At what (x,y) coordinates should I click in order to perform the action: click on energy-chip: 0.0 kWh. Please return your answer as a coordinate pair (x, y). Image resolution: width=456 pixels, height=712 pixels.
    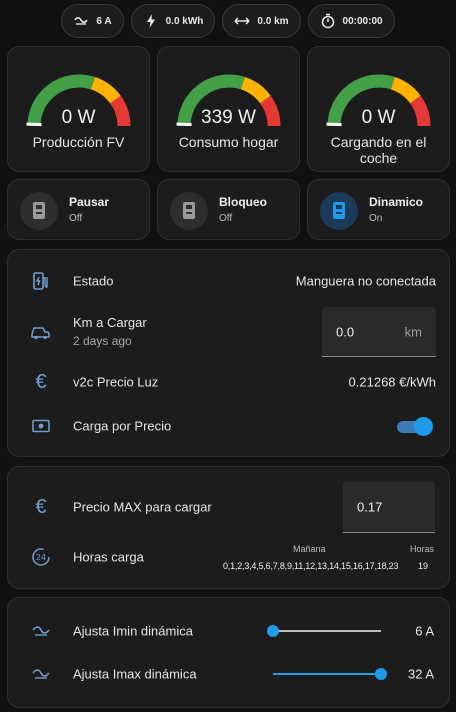
    Looking at the image, I should click on (173, 21).